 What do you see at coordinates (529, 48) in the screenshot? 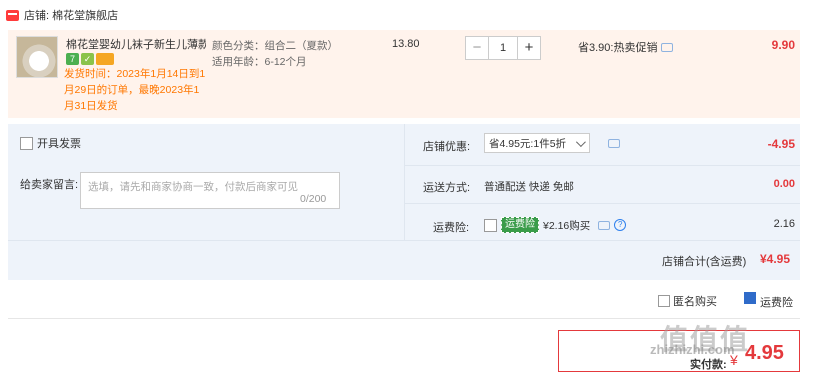
I see `increase-button: +` at bounding box center [529, 48].